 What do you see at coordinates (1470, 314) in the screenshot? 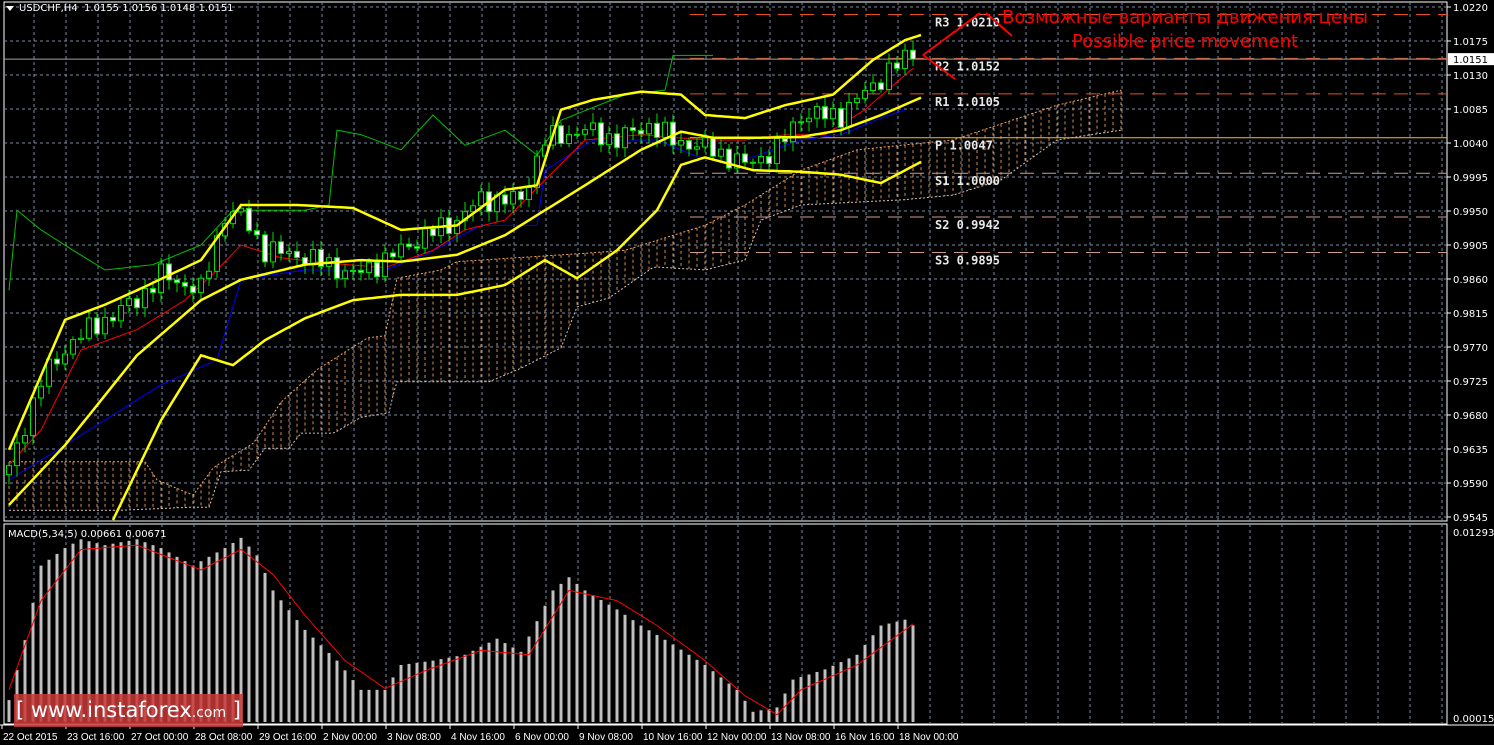
I see `price-tick-label: 0.9815` at bounding box center [1470, 314].